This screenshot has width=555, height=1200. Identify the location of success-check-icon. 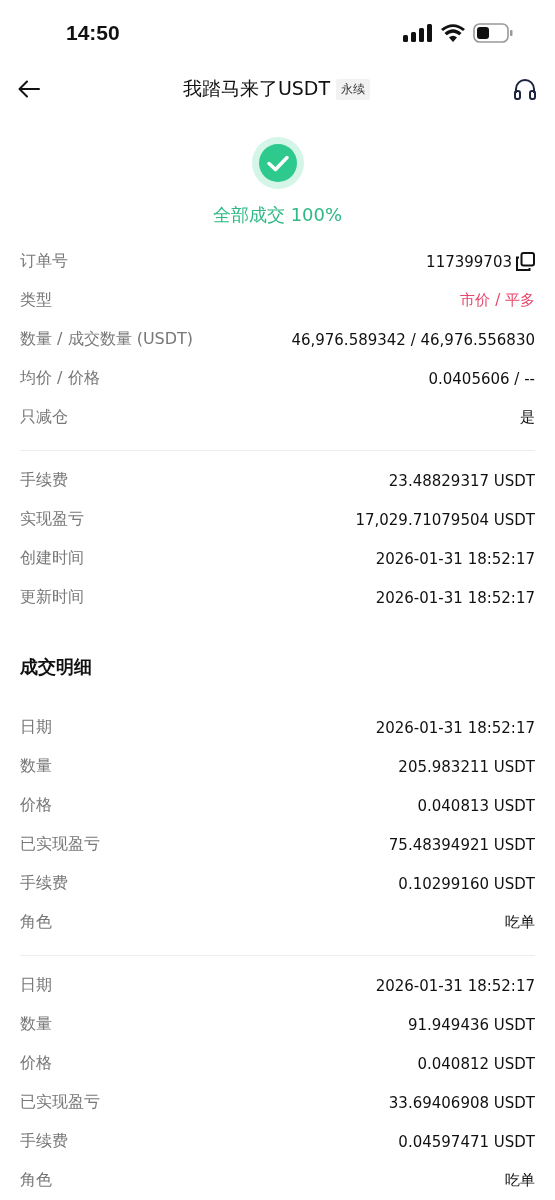
(277, 163).